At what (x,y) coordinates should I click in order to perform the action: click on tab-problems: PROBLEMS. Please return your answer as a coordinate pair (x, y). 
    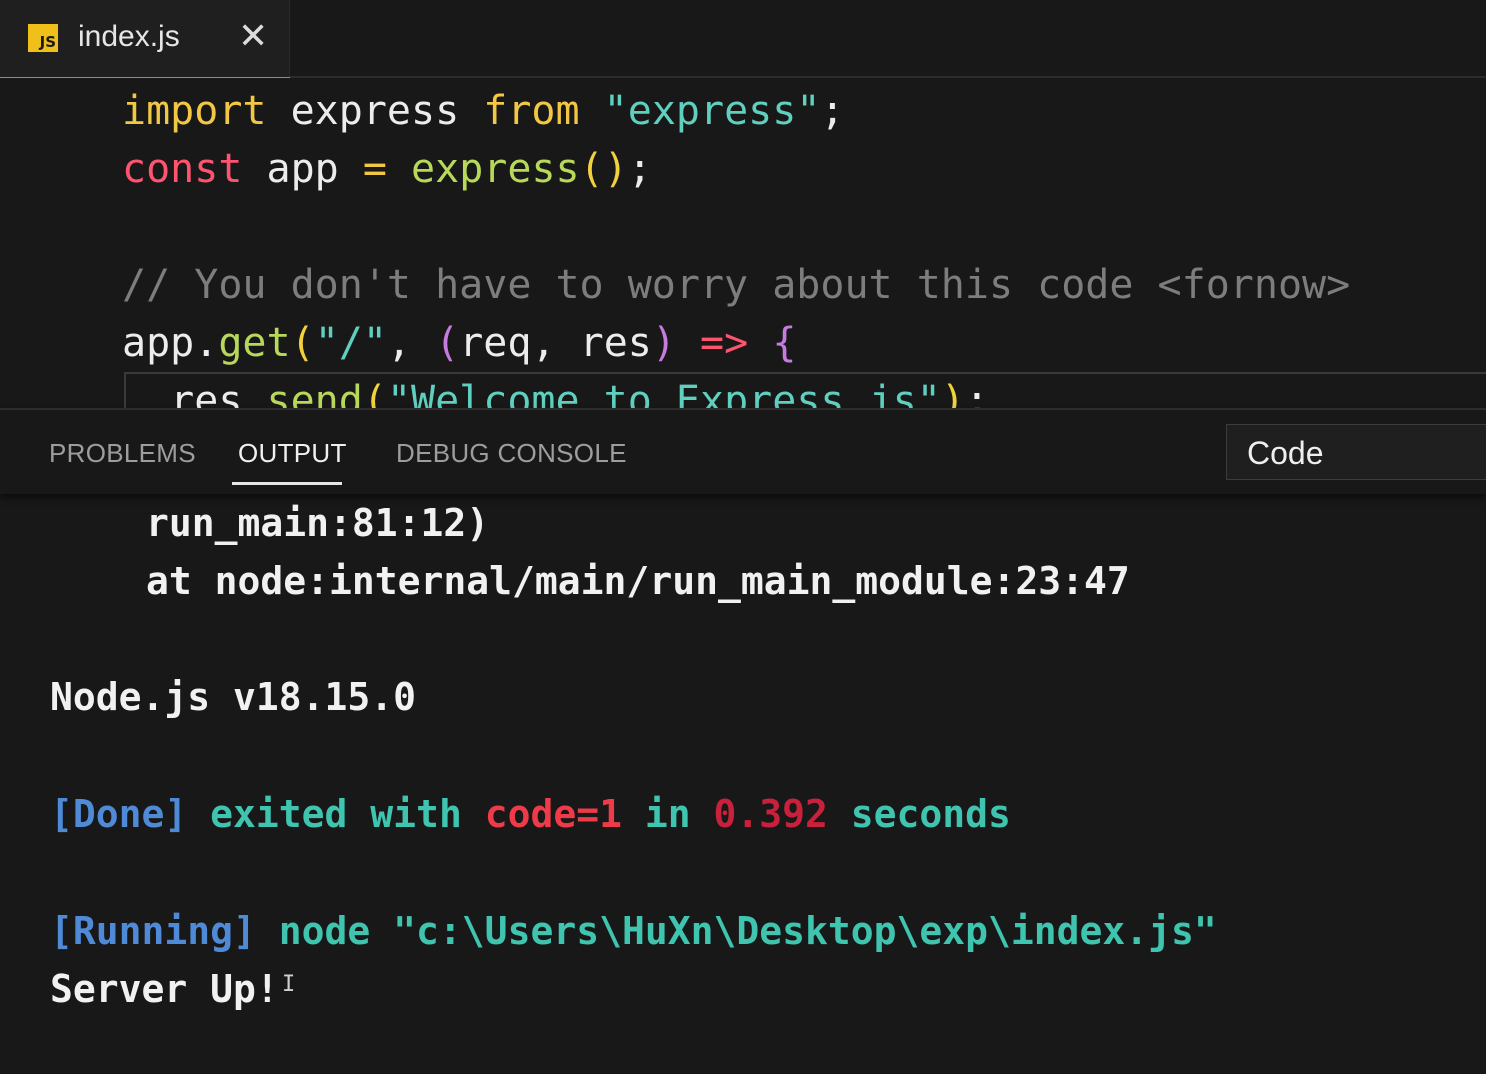
    Looking at the image, I should click on (122, 453).